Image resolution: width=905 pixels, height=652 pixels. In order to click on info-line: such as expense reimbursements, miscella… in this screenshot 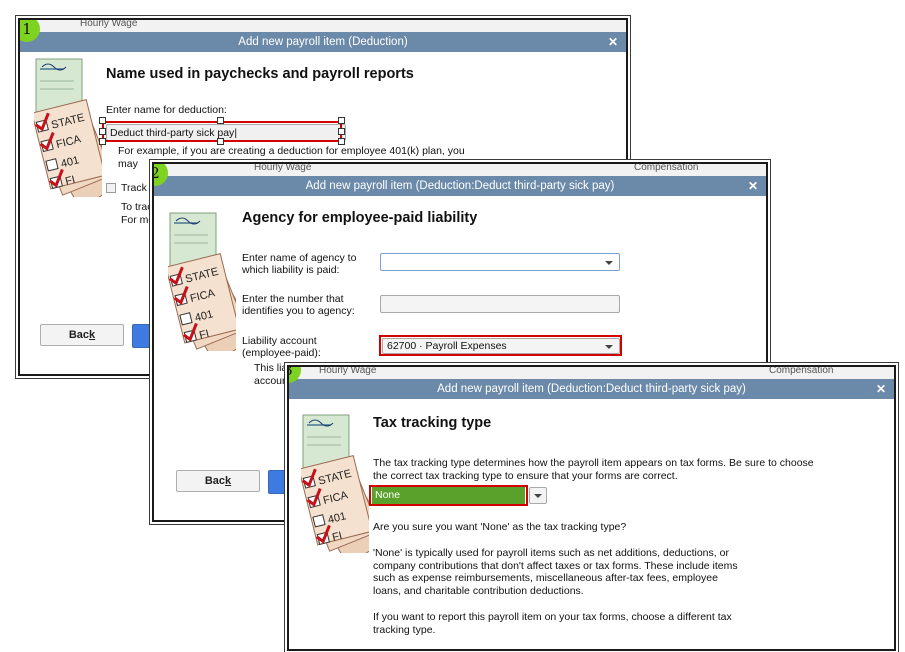, I will do `click(545, 578)`.